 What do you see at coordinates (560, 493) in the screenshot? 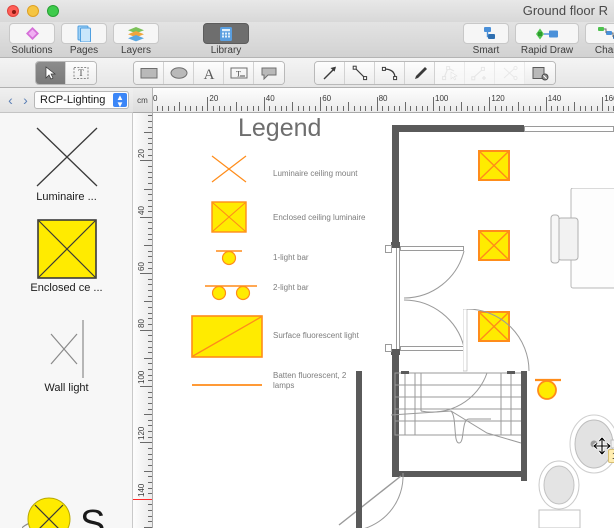
I see `toilet-fixture` at bounding box center [560, 493].